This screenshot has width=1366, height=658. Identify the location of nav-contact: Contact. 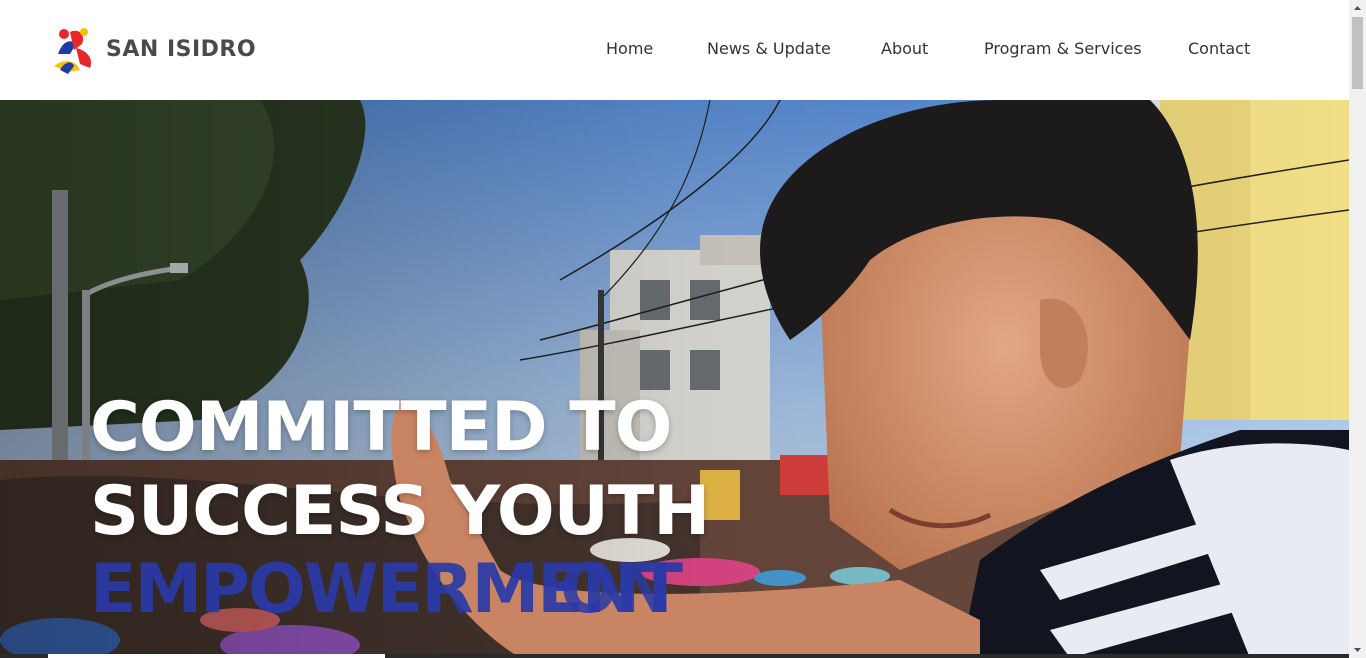
(1219, 49).